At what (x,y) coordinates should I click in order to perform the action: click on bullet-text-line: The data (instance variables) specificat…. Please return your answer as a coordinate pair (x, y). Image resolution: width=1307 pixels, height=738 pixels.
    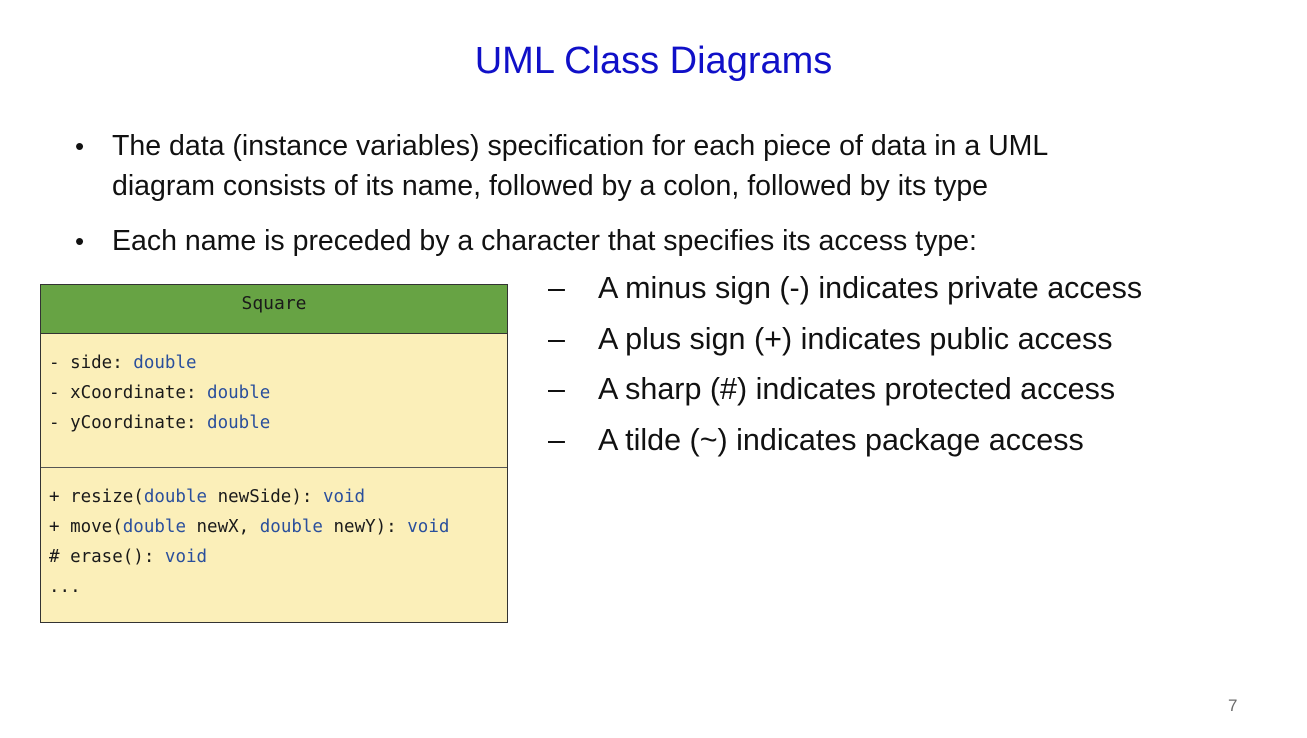
    Looking at the image, I should click on (580, 146).